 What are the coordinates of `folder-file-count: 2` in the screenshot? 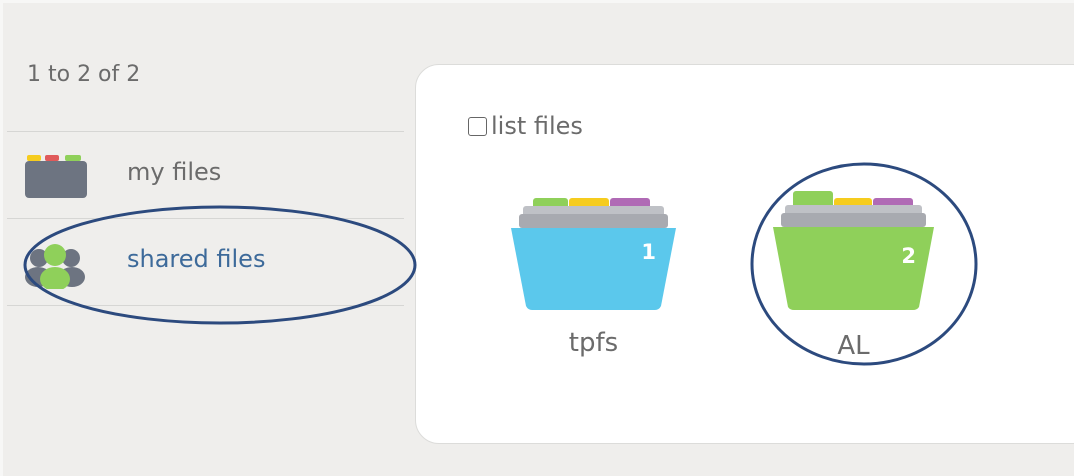 It's located at (908, 256).